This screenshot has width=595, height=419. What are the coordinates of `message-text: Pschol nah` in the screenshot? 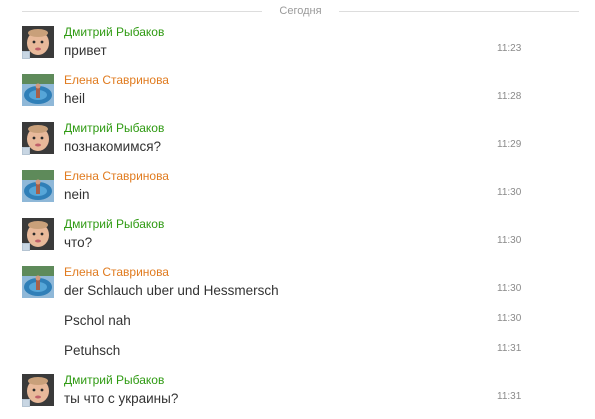 It's located at (97, 320).